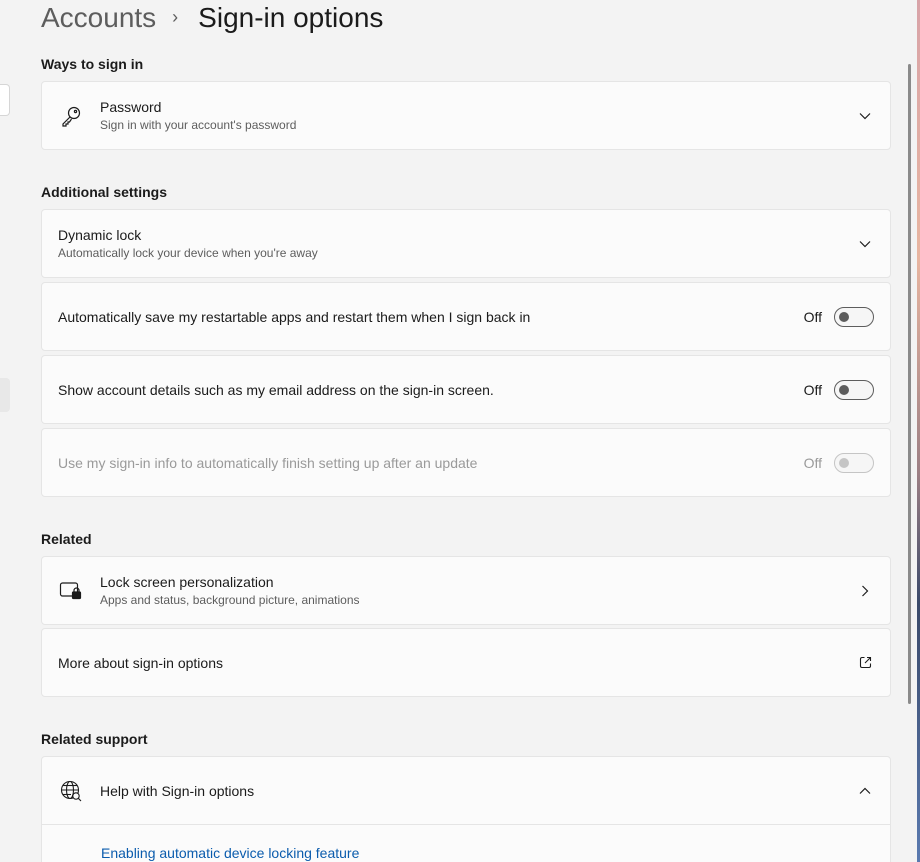  Describe the element at coordinates (854, 462) in the screenshot. I see `signin-info-toggle` at that location.